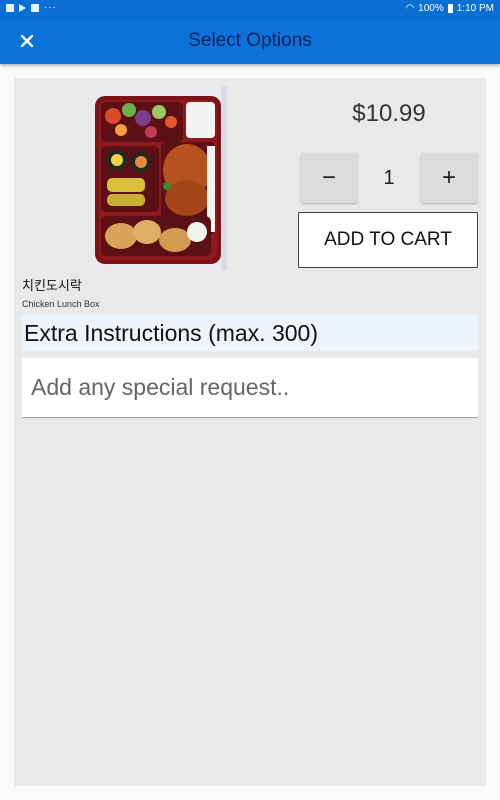 The width and height of the screenshot is (500, 800). I want to click on quantity-decrease-button: −, so click(329, 178).